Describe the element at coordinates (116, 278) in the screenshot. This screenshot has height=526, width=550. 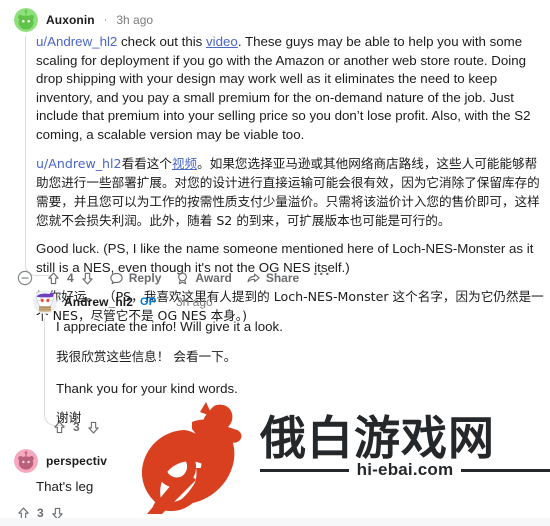
I see `comment-bubble-icon` at that location.